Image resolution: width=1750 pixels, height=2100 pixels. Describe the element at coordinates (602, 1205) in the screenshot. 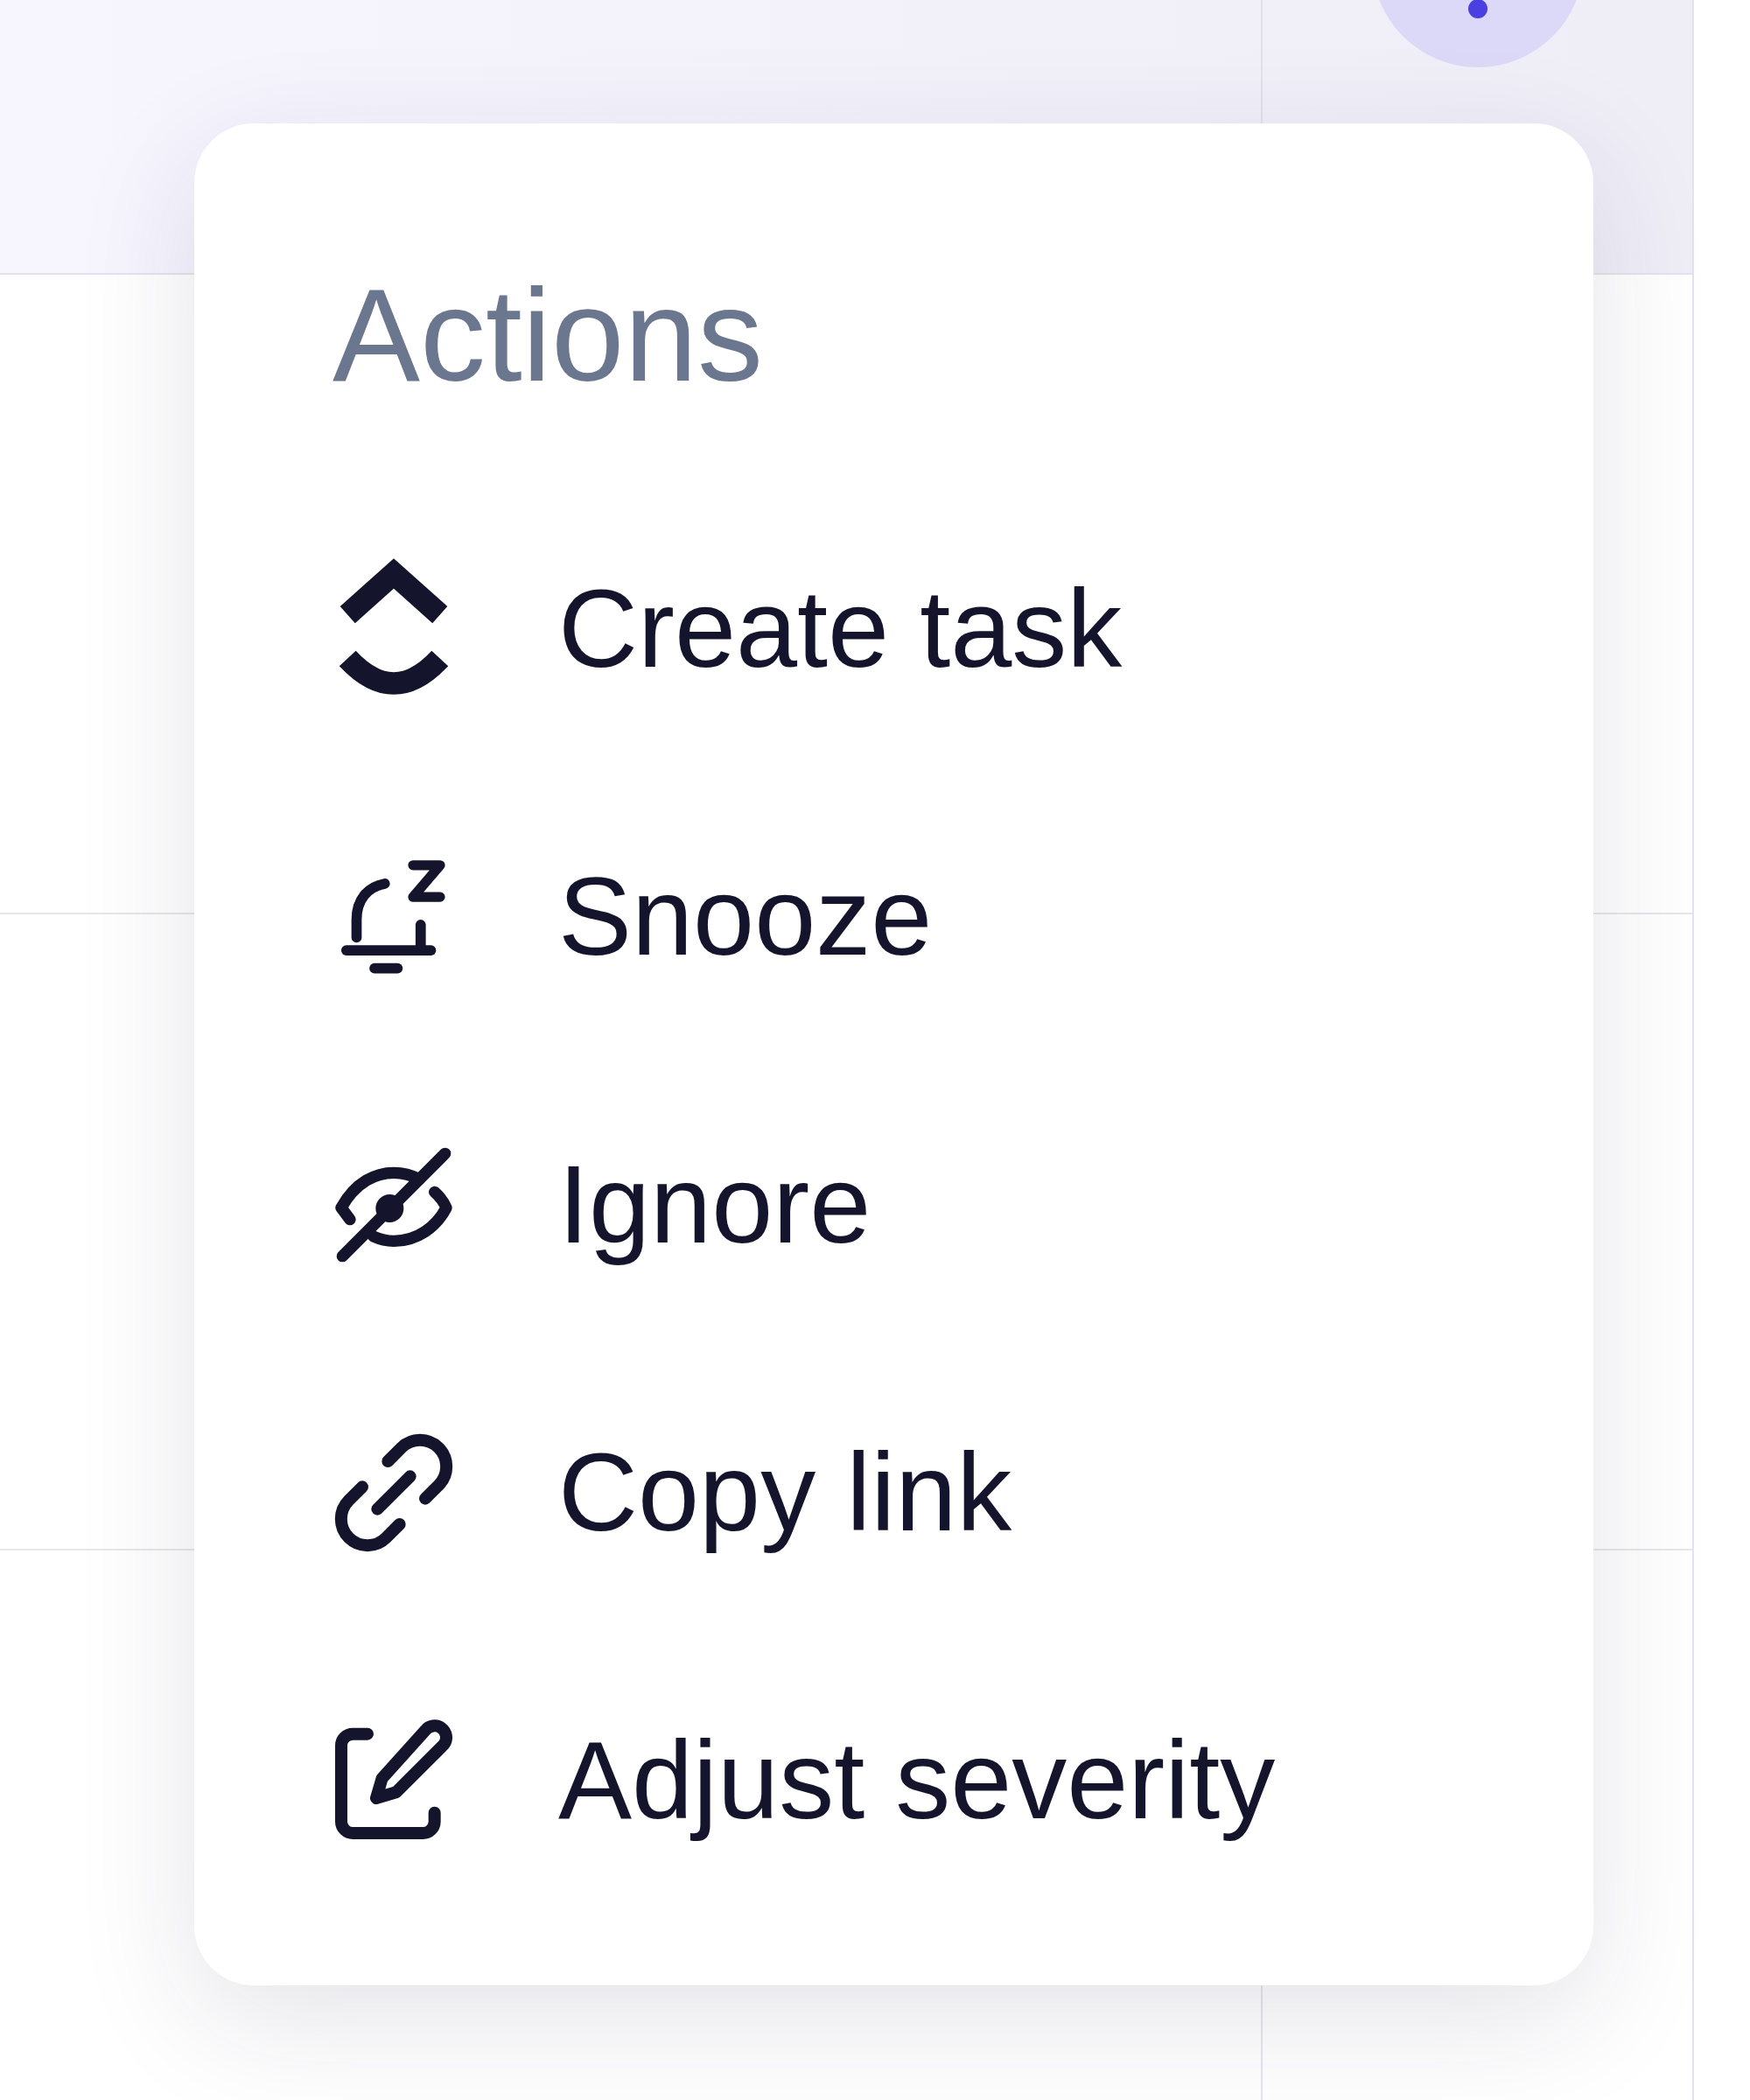

I see `menu-item: Ignore` at that location.